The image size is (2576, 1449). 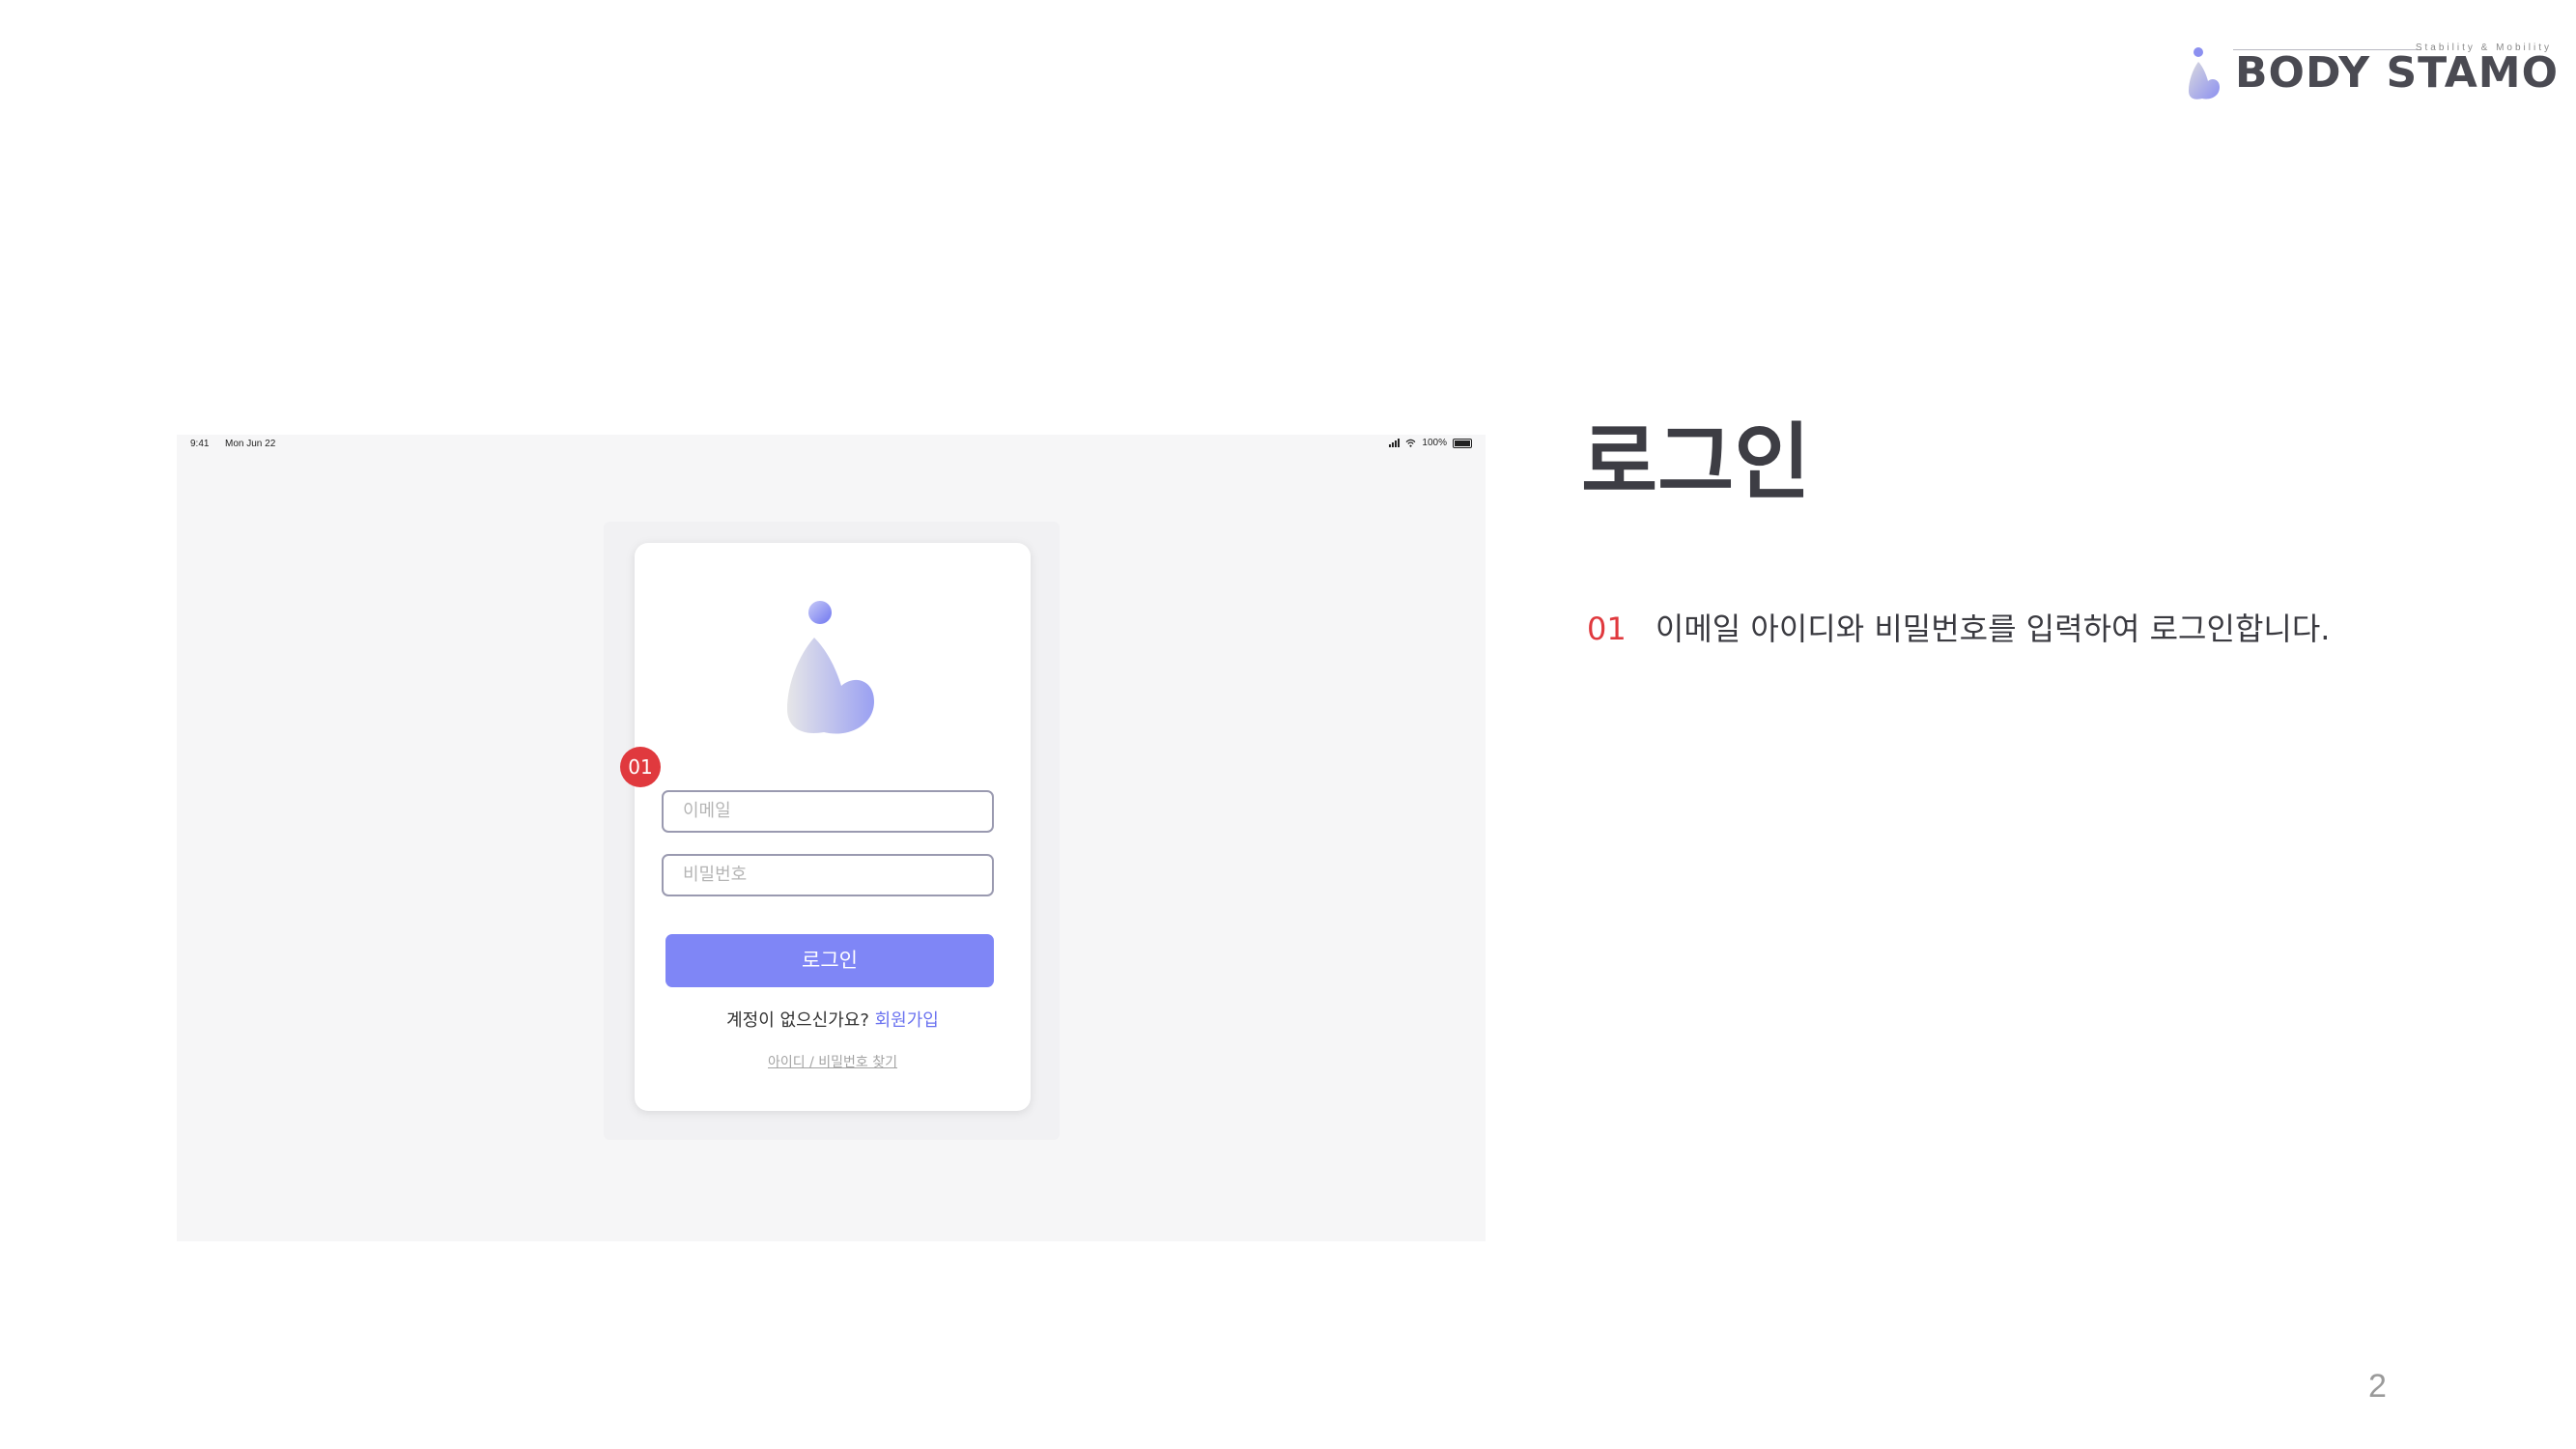 What do you see at coordinates (1395, 443) in the screenshot?
I see `signal-icon` at bounding box center [1395, 443].